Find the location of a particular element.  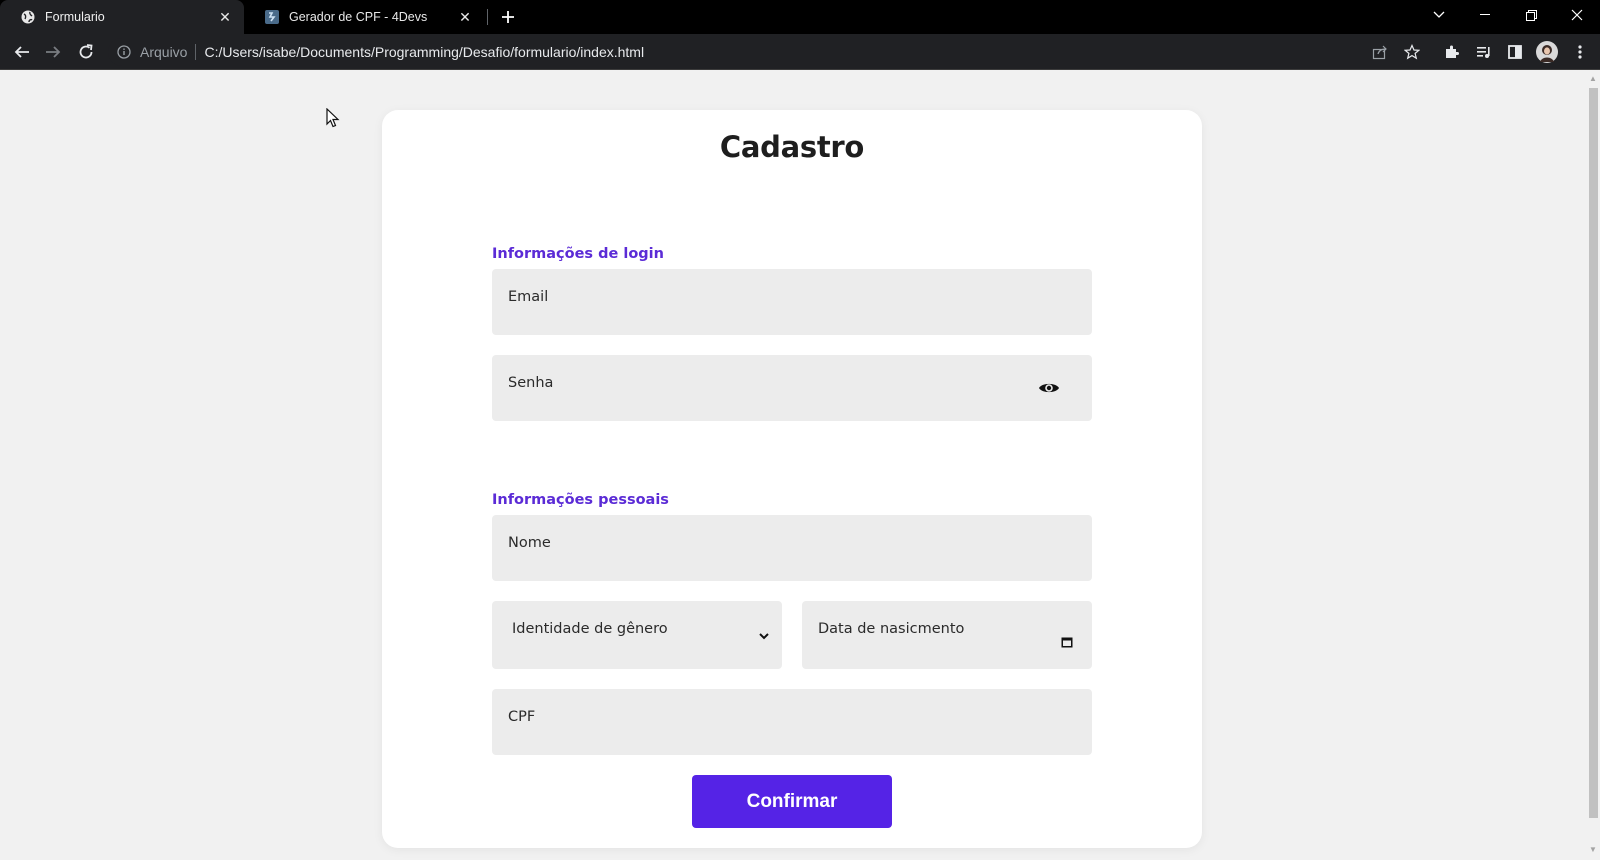

chevron-down-icon is located at coordinates (764, 636).